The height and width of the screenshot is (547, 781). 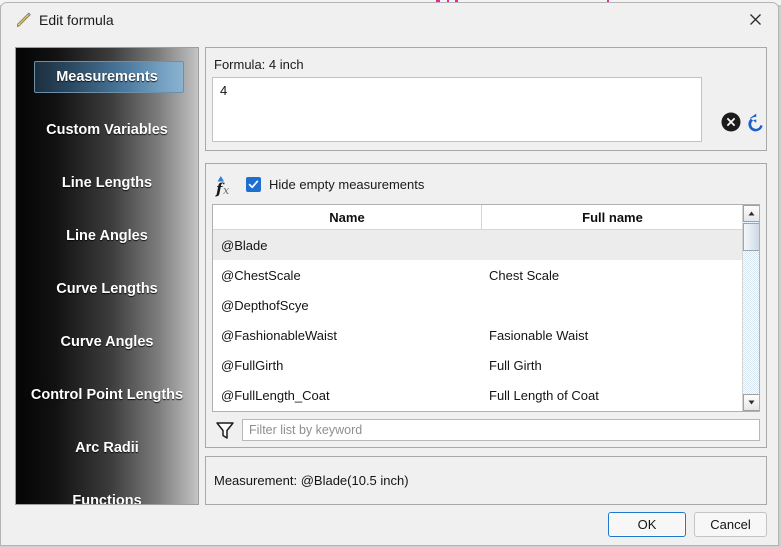 I want to click on sidebar-item-control-point-lengths: Control Point Lengths, so click(x=107, y=395).